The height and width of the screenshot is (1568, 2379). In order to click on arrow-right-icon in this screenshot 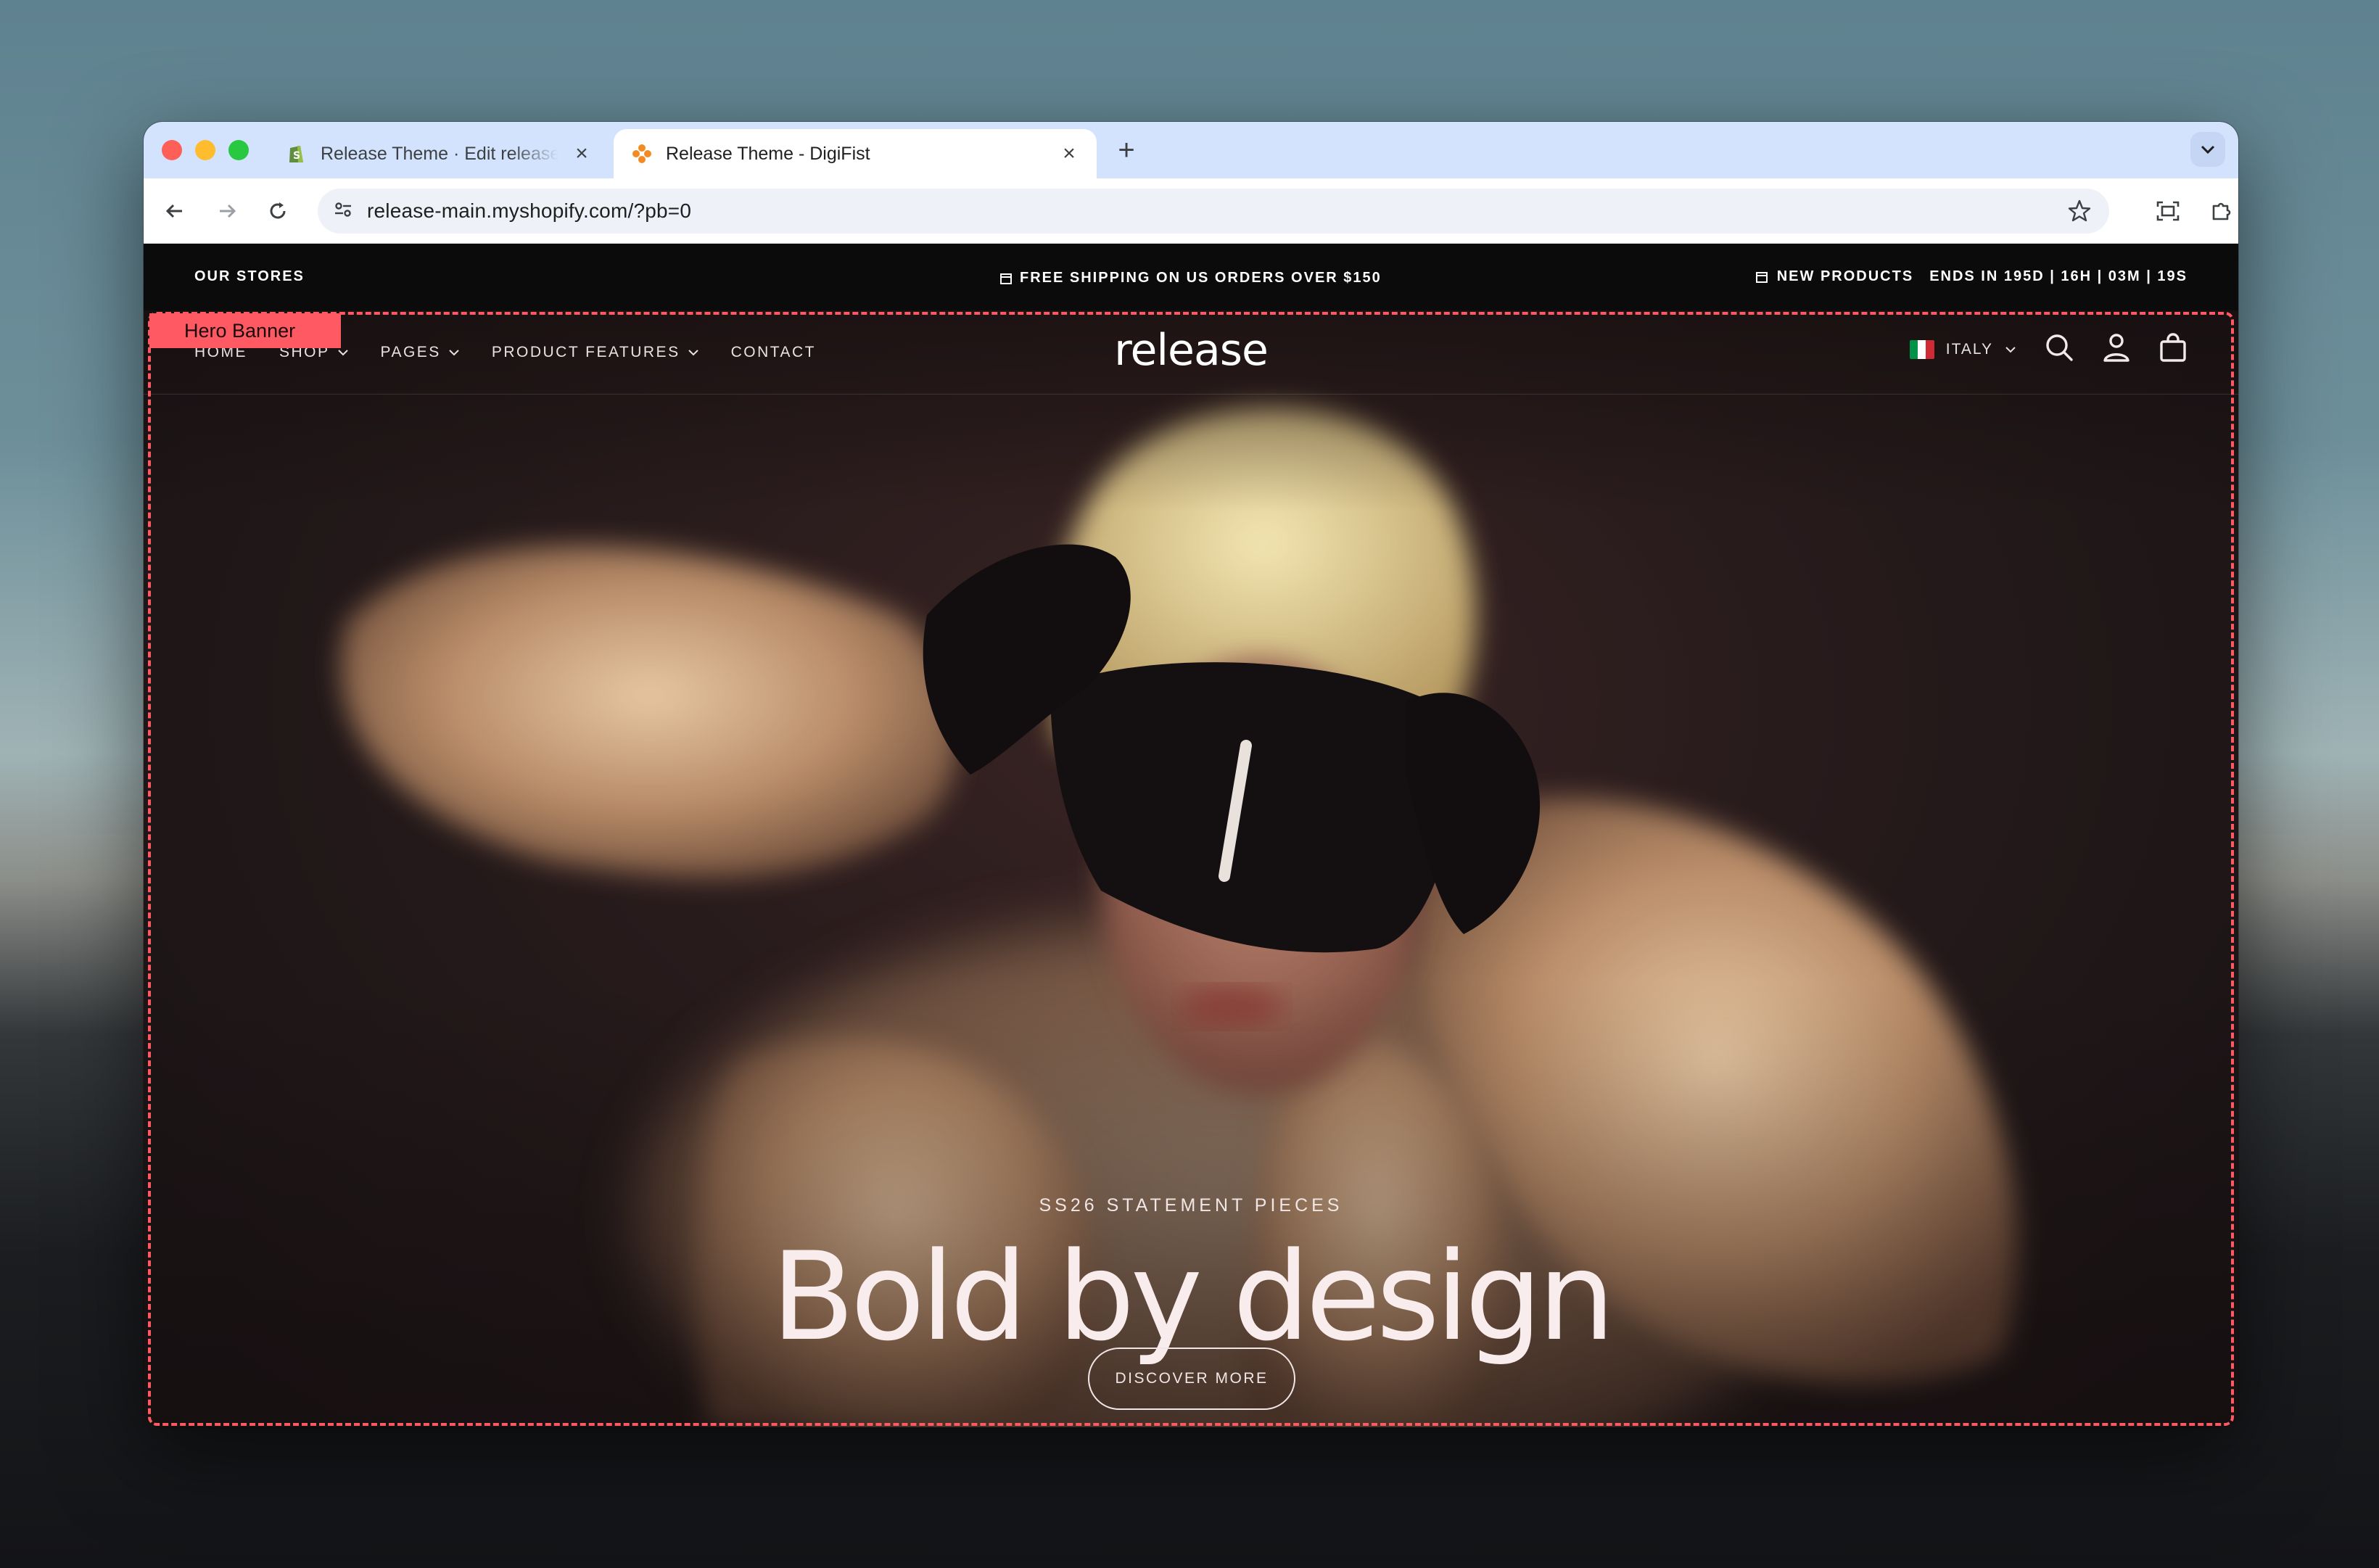, I will do `click(228, 211)`.